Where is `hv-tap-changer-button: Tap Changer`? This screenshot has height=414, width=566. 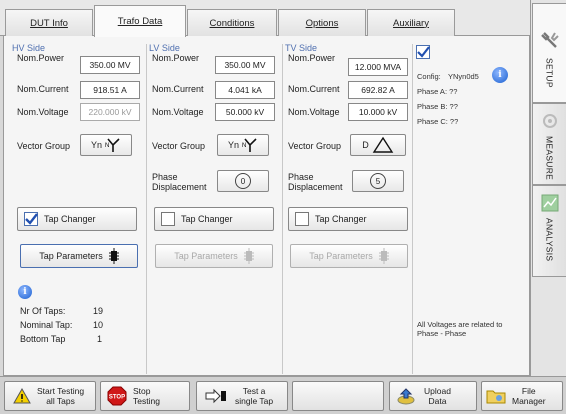
hv-tap-changer-button: Tap Changer is located at coordinates (77, 219).